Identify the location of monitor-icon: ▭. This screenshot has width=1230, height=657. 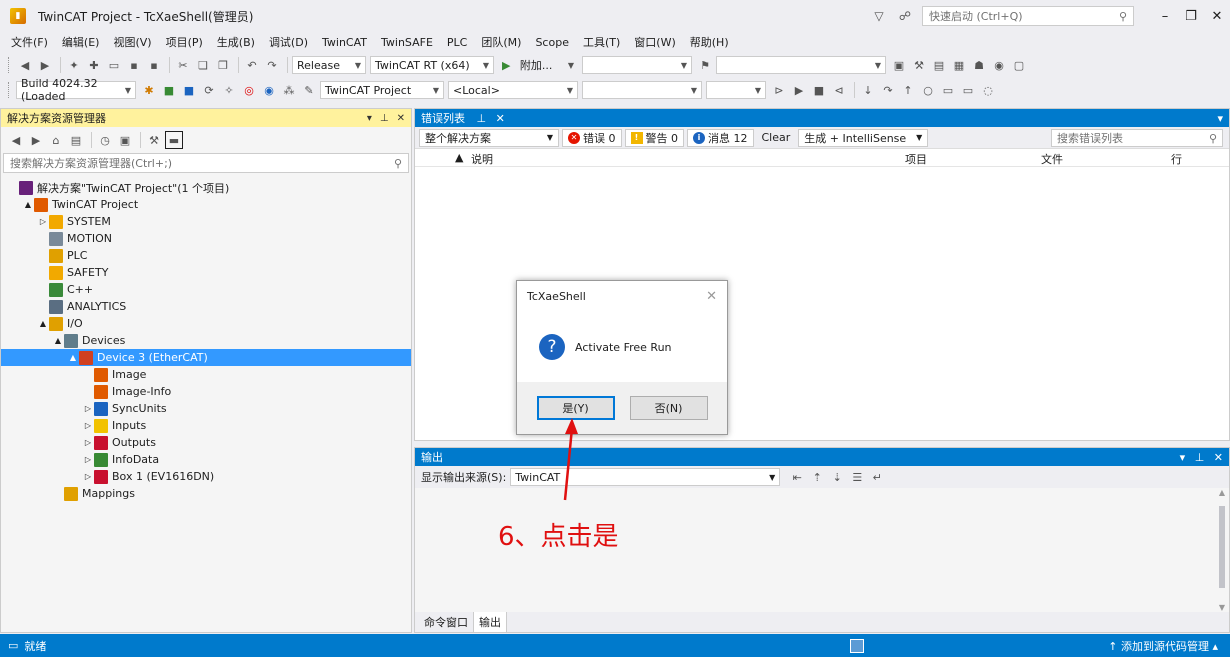
(948, 90).